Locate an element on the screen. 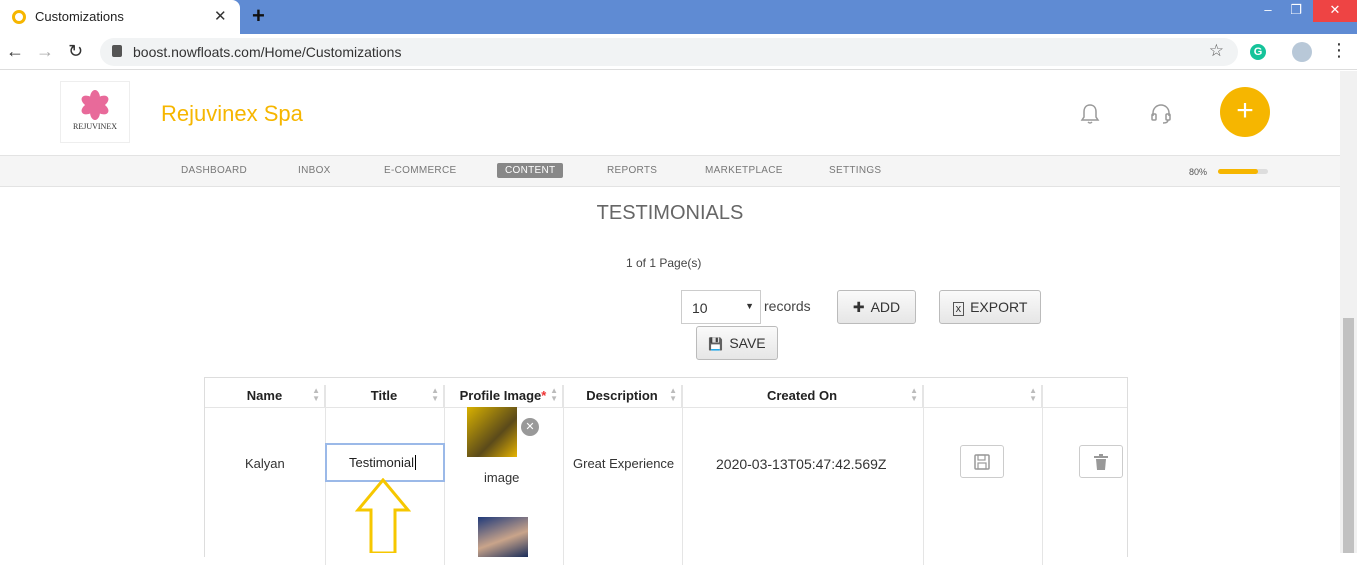 This screenshot has height=565, width=1357. floppy-icon: 💾 is located at coordinates (716, 344).